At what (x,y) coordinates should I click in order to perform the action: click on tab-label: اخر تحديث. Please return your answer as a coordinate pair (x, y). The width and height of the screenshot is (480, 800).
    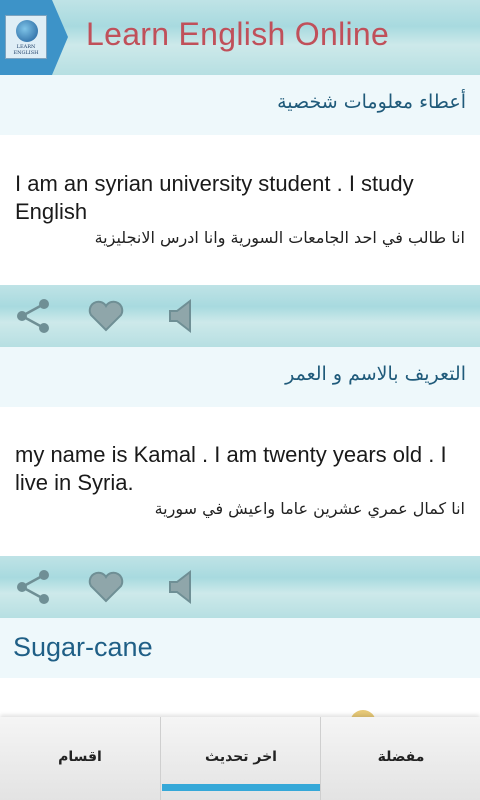
    Looking at the image, I should click on (241, 757).